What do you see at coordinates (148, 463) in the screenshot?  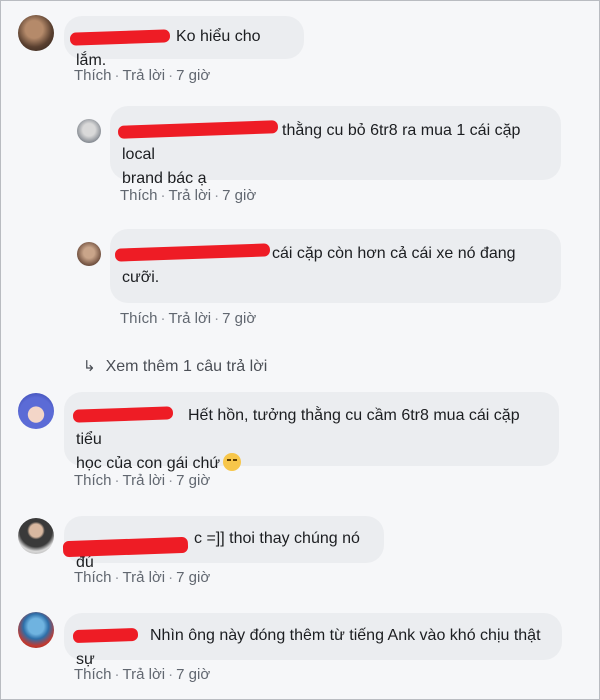 I see `comment-text: học của con gái chứ` at bounding box center [148, 463].